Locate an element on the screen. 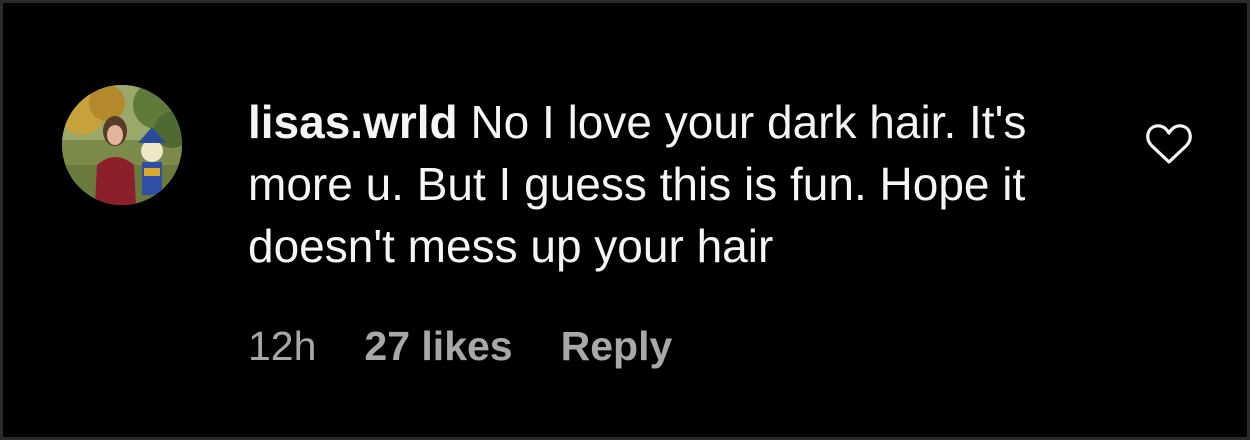 The height and width of the screenshot is (440, 1250). avatar-photo is located at coordinates (122, 145).